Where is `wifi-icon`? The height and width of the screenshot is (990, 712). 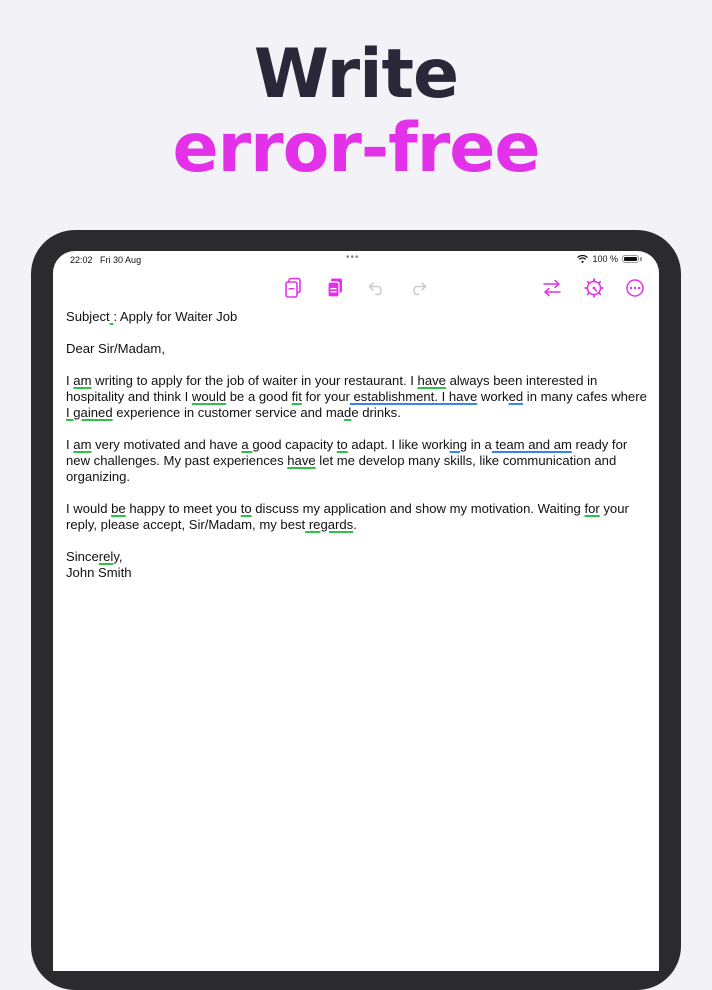 wifi-icon is located at coordinates (583, 259).